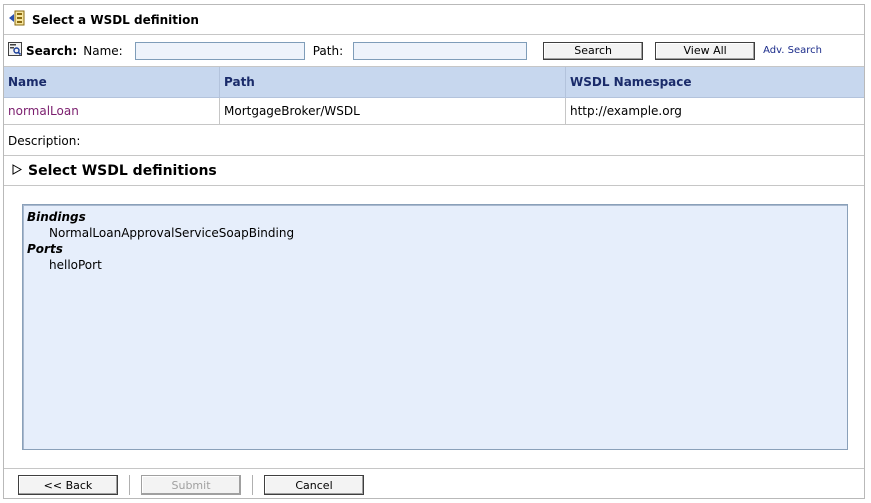 The height and width of the screenshot is (503, 871). I want to click on column-header-path: Path, so click(392, 82).